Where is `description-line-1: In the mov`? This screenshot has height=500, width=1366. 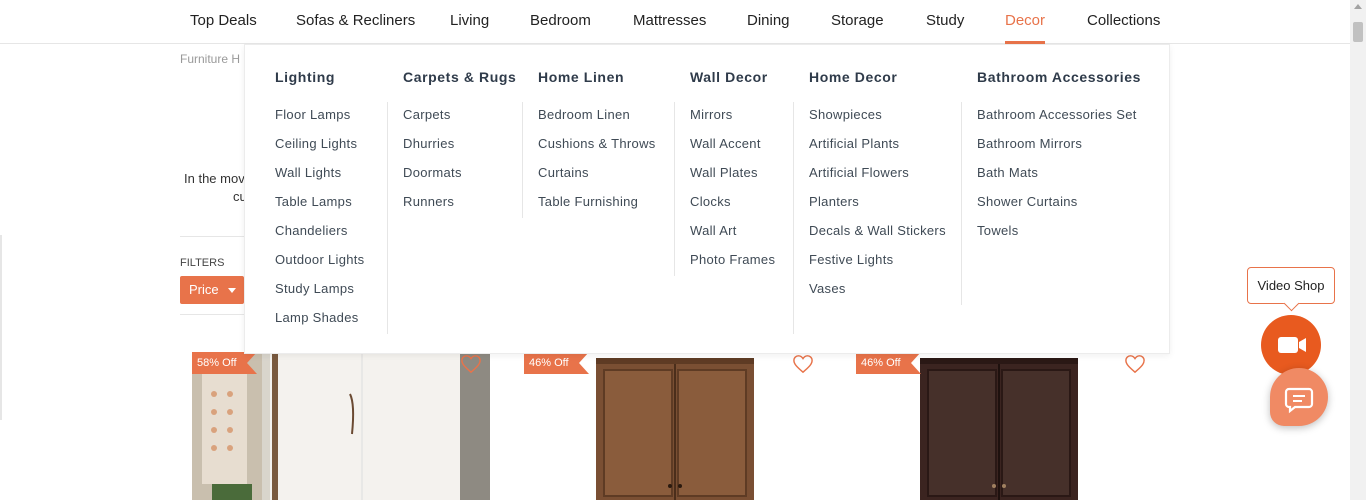
description-line-1: In the mov is located at coordinates (214, 178).